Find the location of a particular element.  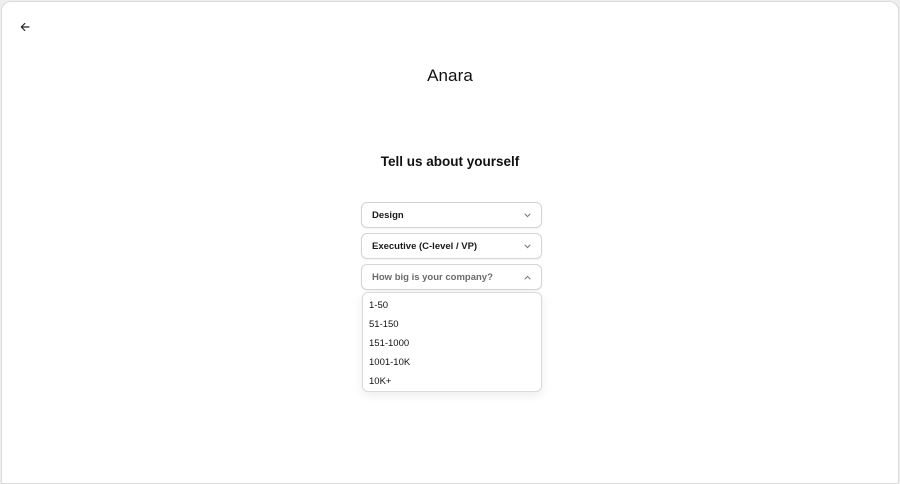

company-size-select: How big is your company? is located at coordinates (451, 277).